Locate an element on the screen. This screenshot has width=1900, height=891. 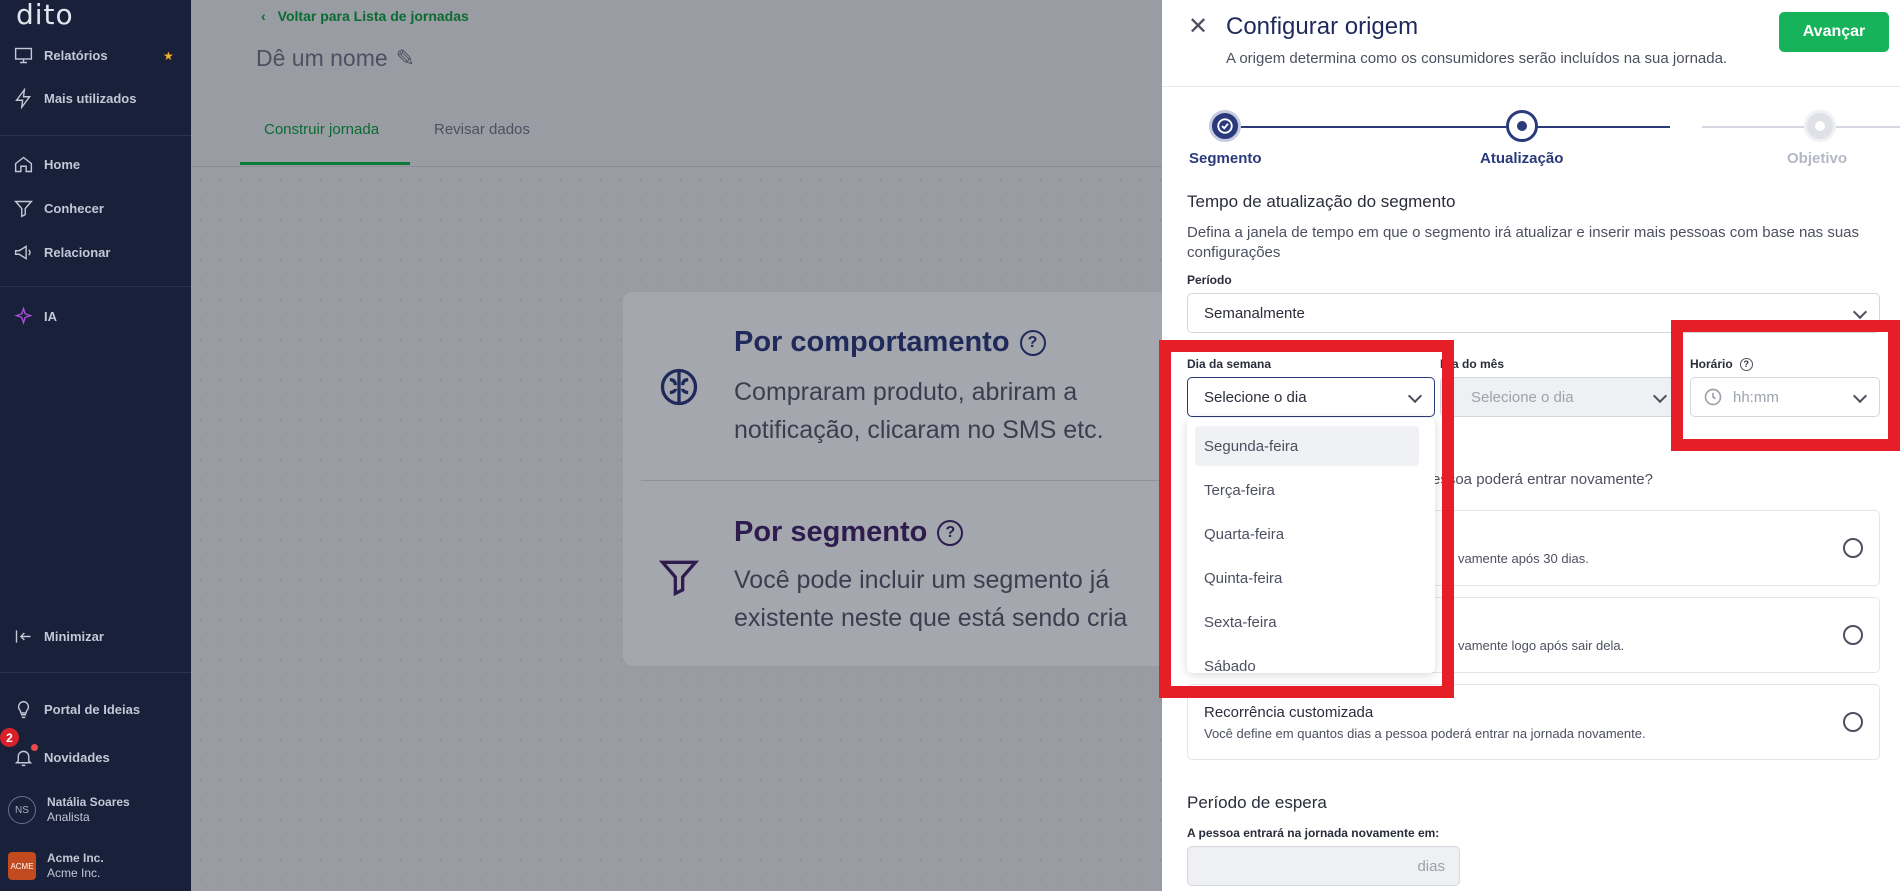
step-atualizacao is located at coordinates (1522, 126).